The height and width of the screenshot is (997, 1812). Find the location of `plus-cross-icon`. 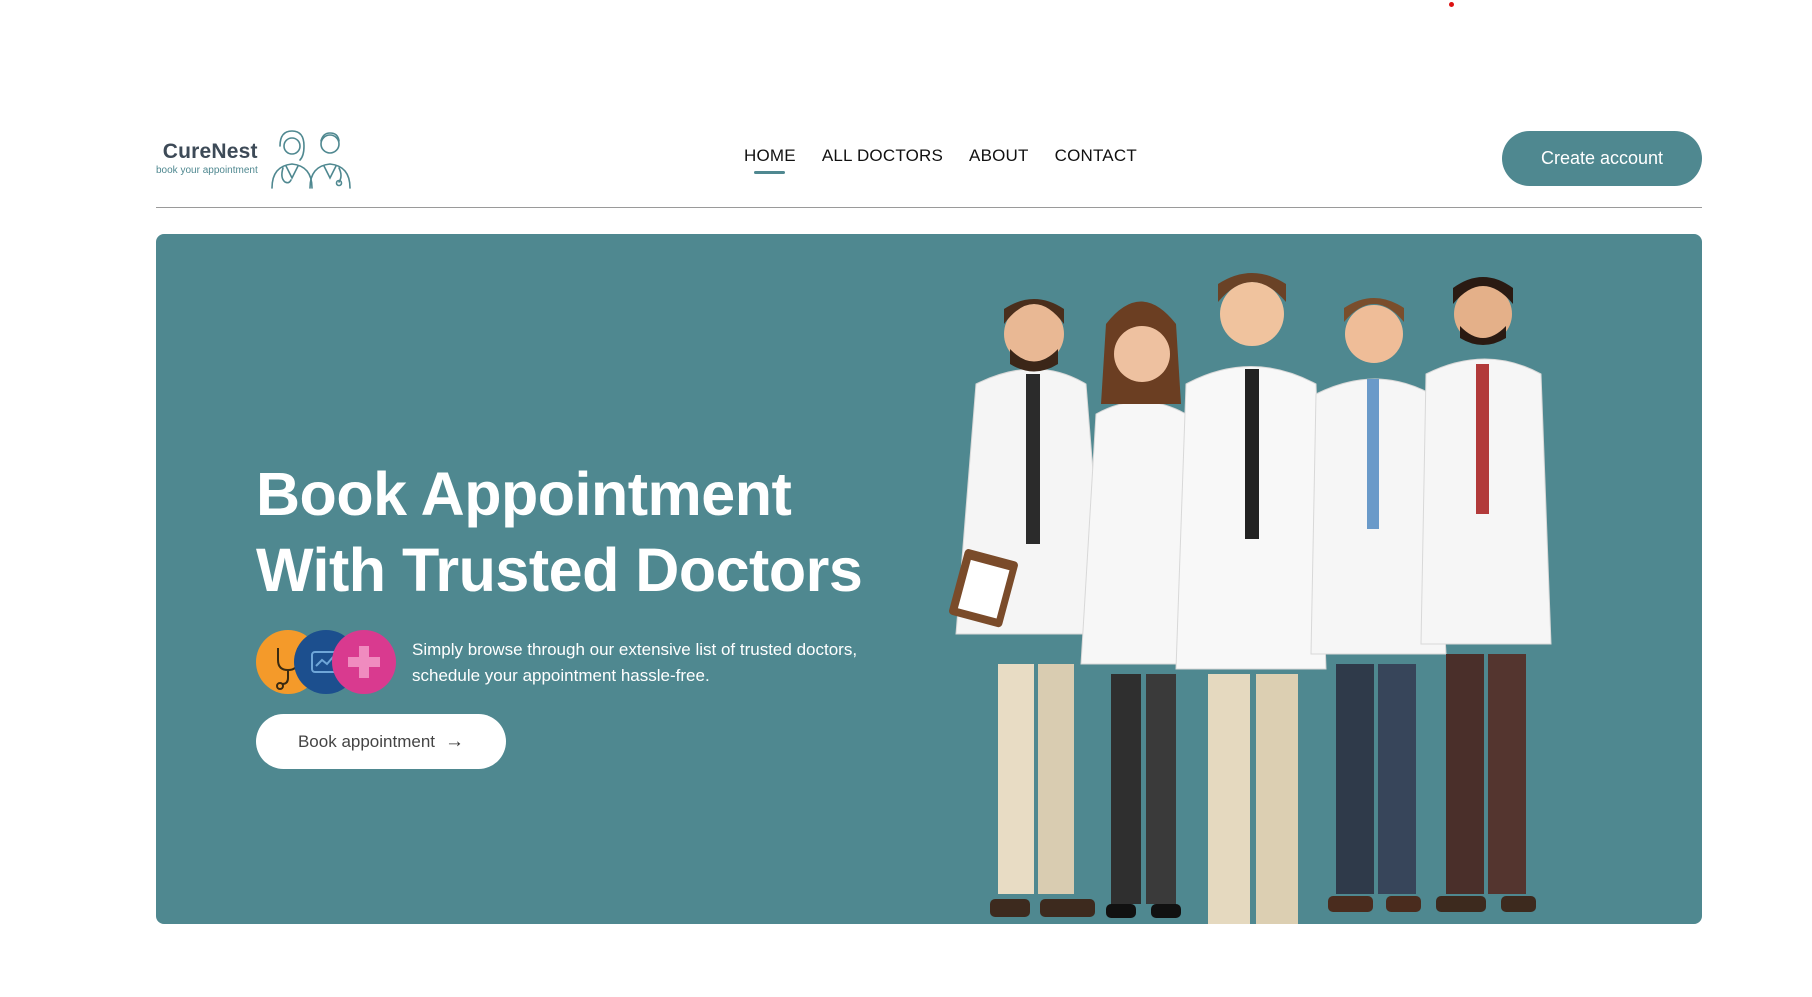

plus-cross-icon is located at coordinates (364, 662).